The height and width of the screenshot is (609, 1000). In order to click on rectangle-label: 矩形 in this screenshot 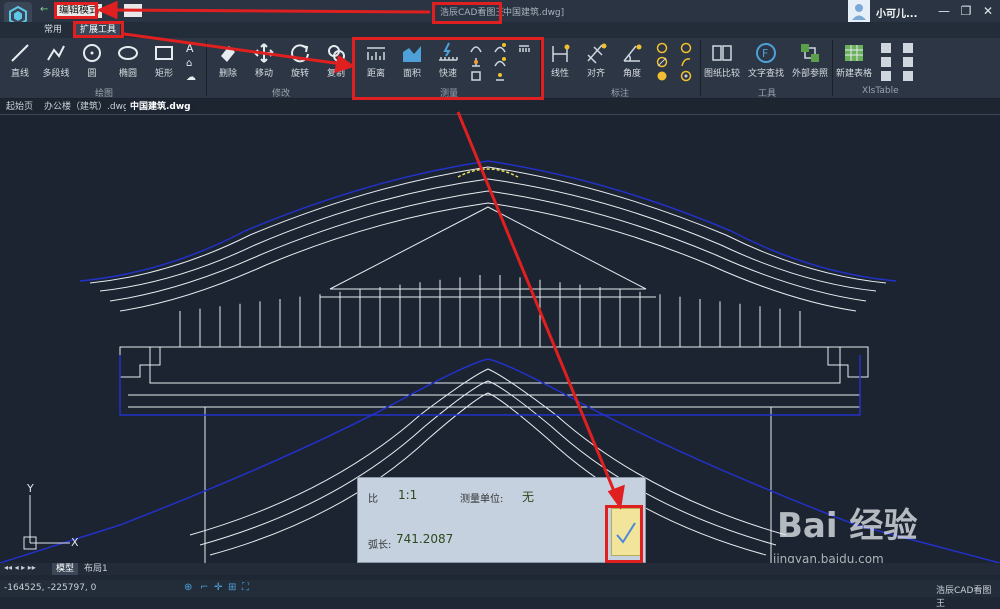, I will do `click(163, 74)`.